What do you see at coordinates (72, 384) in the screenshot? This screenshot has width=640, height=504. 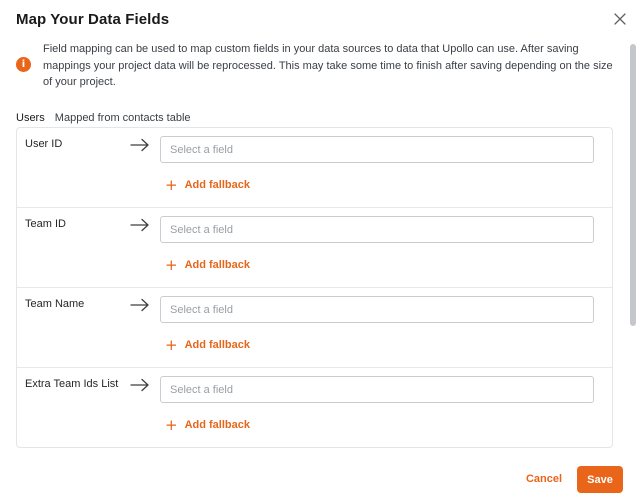 I see `field-label: Extra Team Ids List` at bounding box center [72, 384].